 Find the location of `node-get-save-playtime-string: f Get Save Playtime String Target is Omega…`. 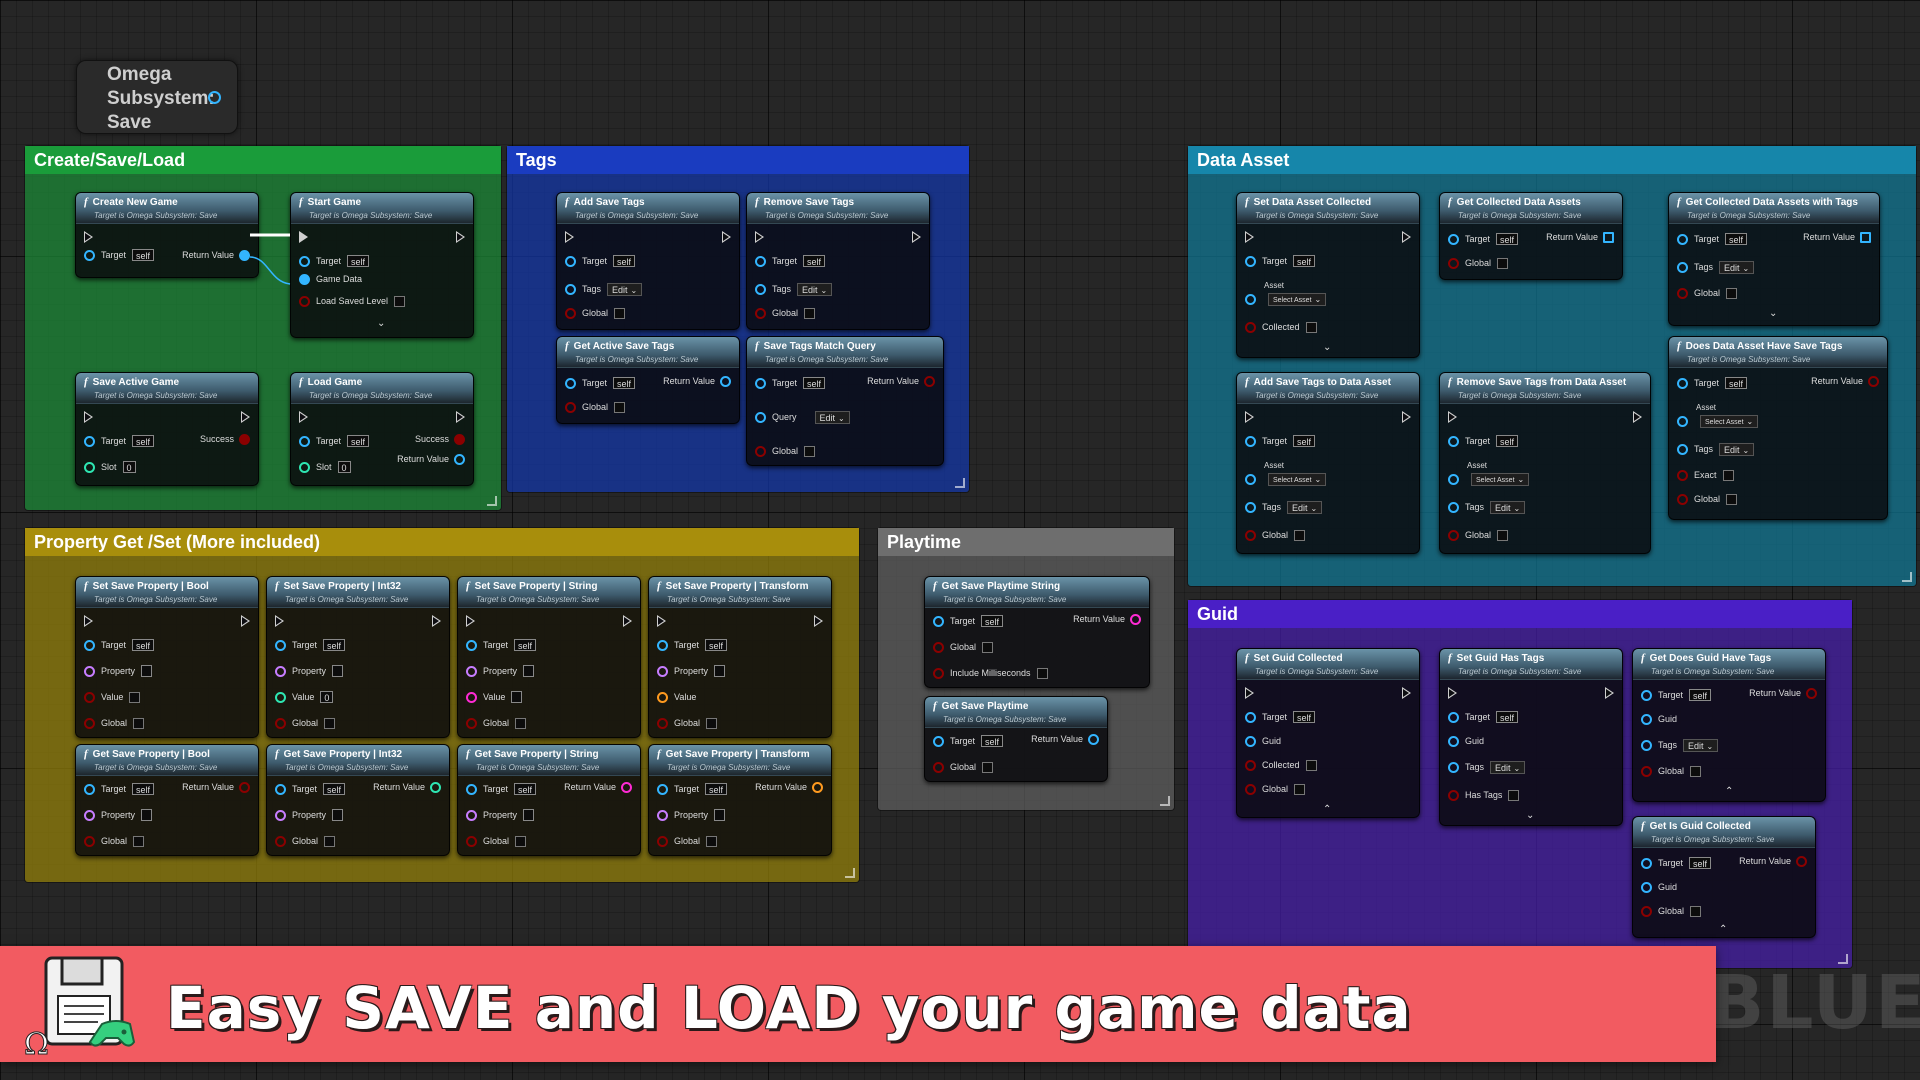

node-get-save-playtime-string: f Get Save Playtime String Target is Omega… is located at coordinates (1037, 632).